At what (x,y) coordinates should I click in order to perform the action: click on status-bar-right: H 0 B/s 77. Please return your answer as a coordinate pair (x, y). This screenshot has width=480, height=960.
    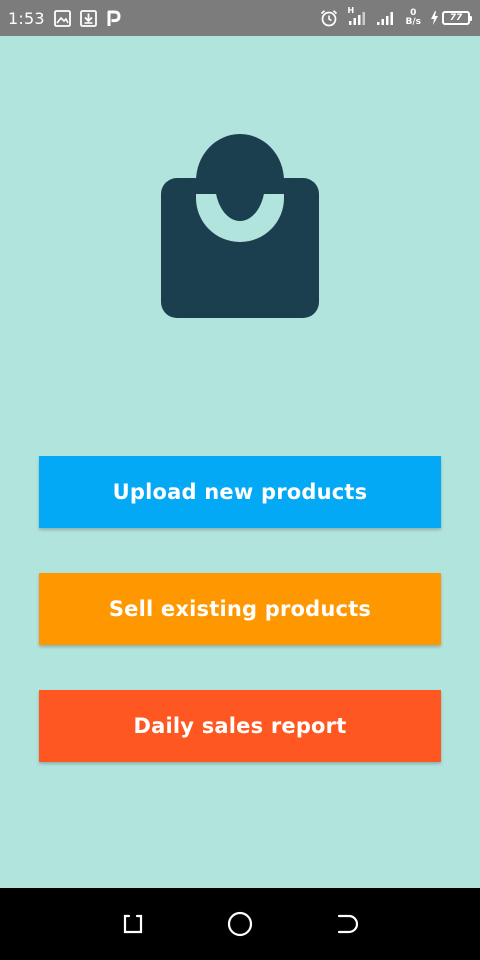
    Looking at the image, I should click on (396, 16).